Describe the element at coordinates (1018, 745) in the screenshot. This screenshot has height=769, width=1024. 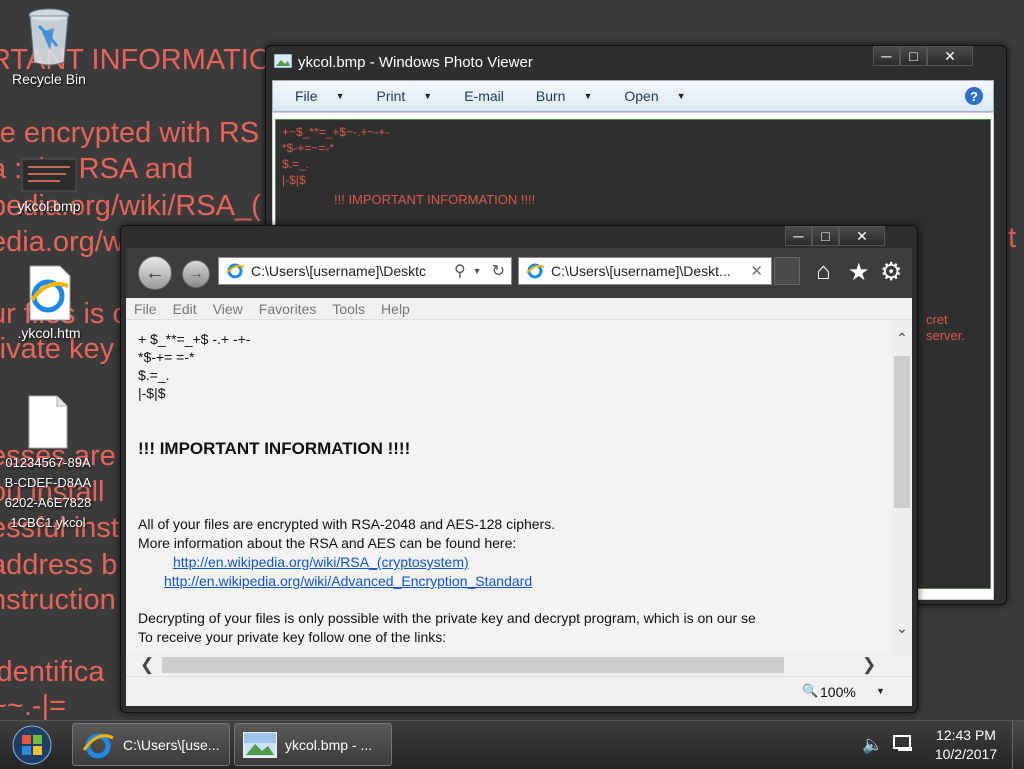
I see `show-desktop-button` at that location.